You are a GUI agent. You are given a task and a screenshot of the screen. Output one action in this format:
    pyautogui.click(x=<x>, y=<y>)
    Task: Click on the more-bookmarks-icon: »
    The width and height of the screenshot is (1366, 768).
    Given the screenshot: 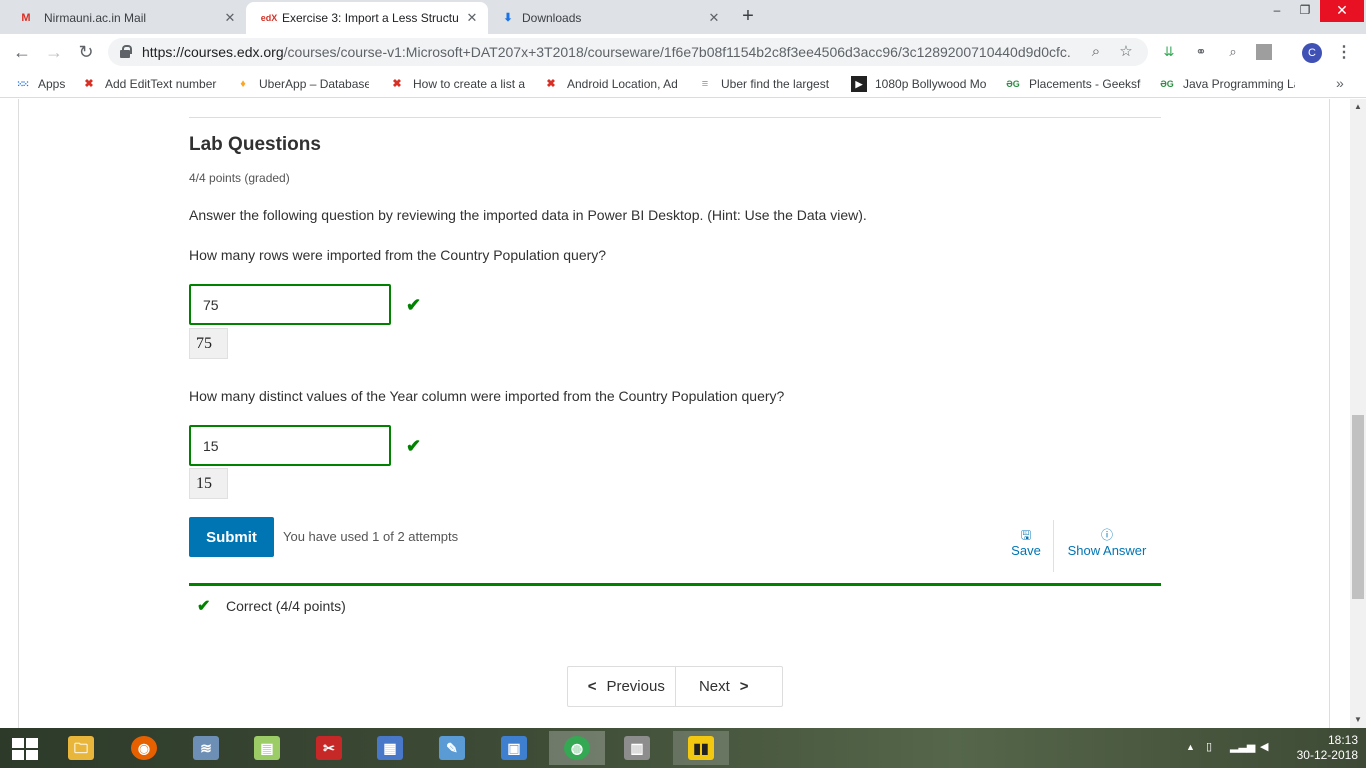 What is the action you would take?
    pyautogui.click(x=1340, y=83)
    